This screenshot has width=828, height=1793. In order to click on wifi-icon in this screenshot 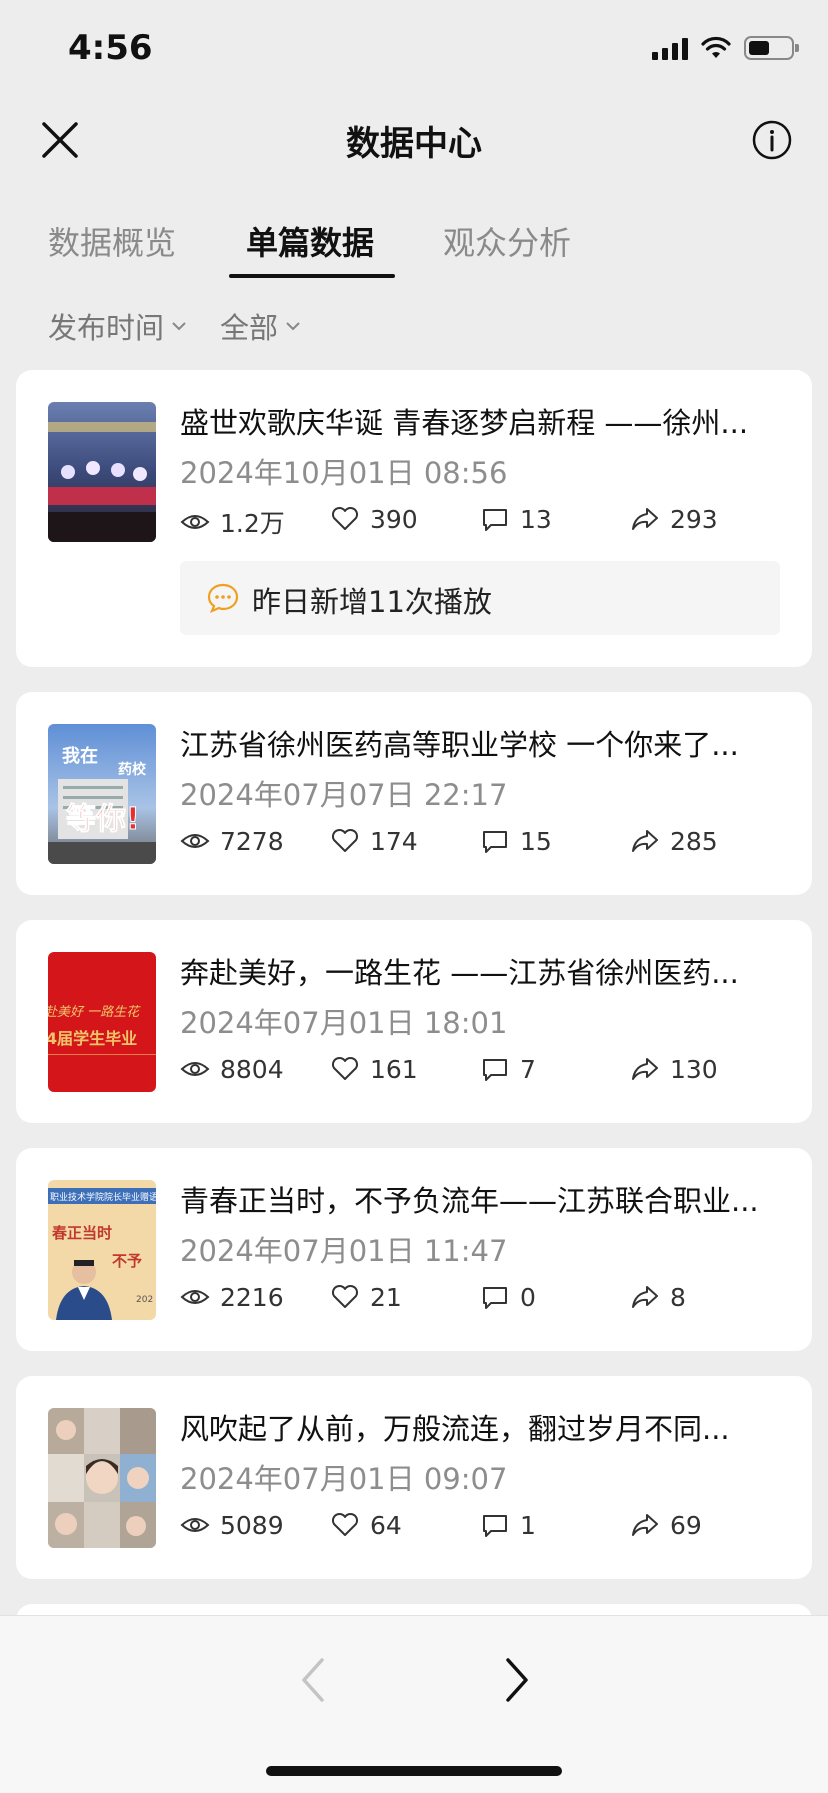, I will do `click(716, 47)`.